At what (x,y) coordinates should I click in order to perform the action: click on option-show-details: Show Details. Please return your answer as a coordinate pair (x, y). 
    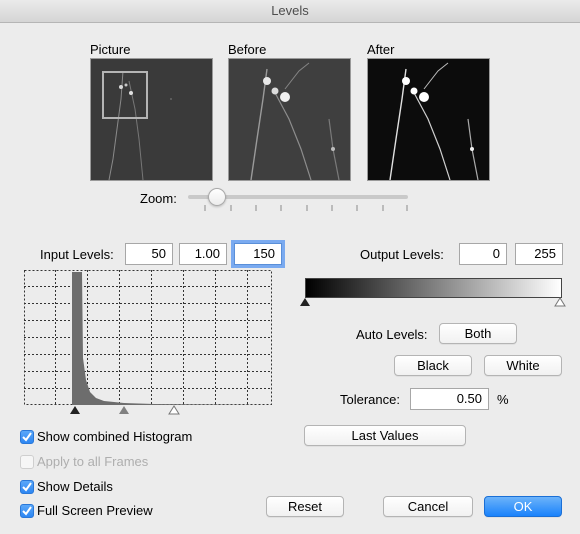
    Looking at the image, I should click on (135, 488).